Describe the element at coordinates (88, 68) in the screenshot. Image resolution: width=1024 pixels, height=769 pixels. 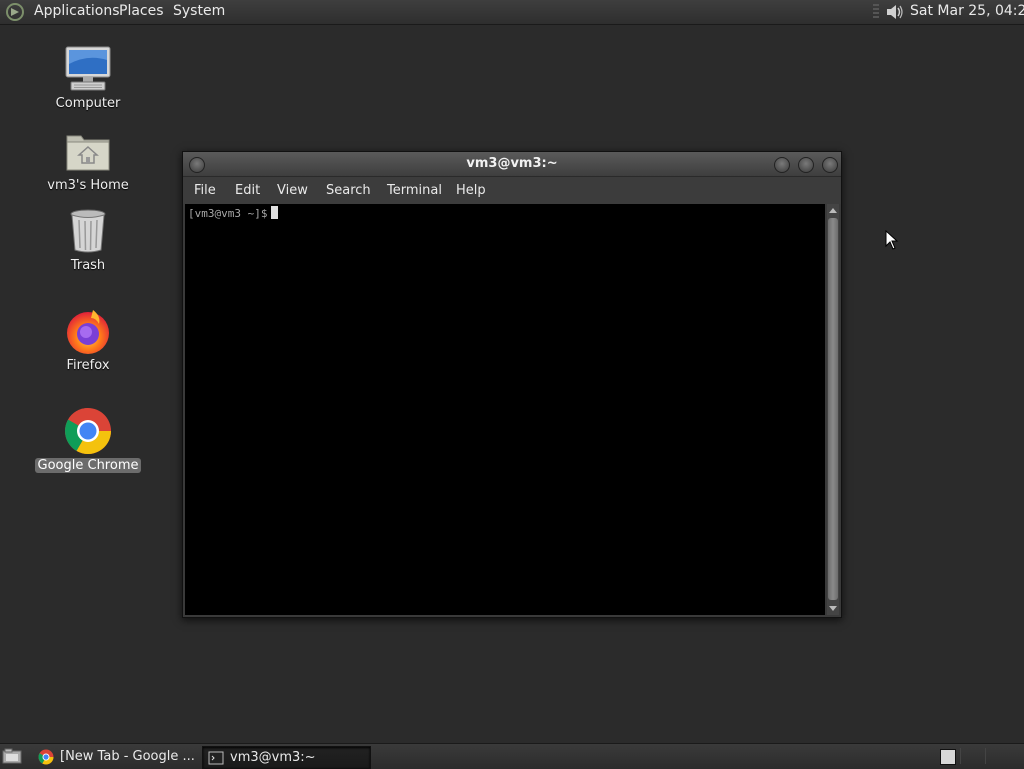
I see `computer-icon` at that location.